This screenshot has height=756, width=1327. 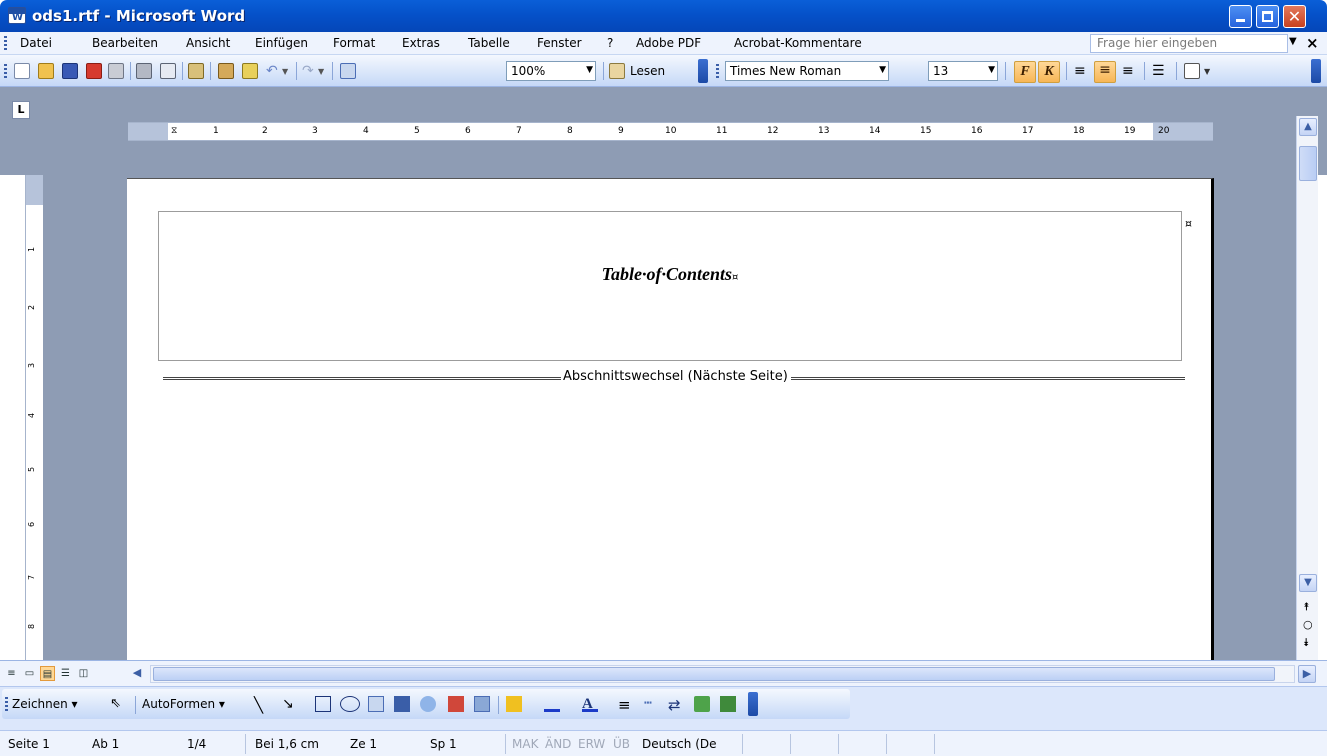 I want to click on menu-einfuegen: Einfügen, so click(x=281, y=43).